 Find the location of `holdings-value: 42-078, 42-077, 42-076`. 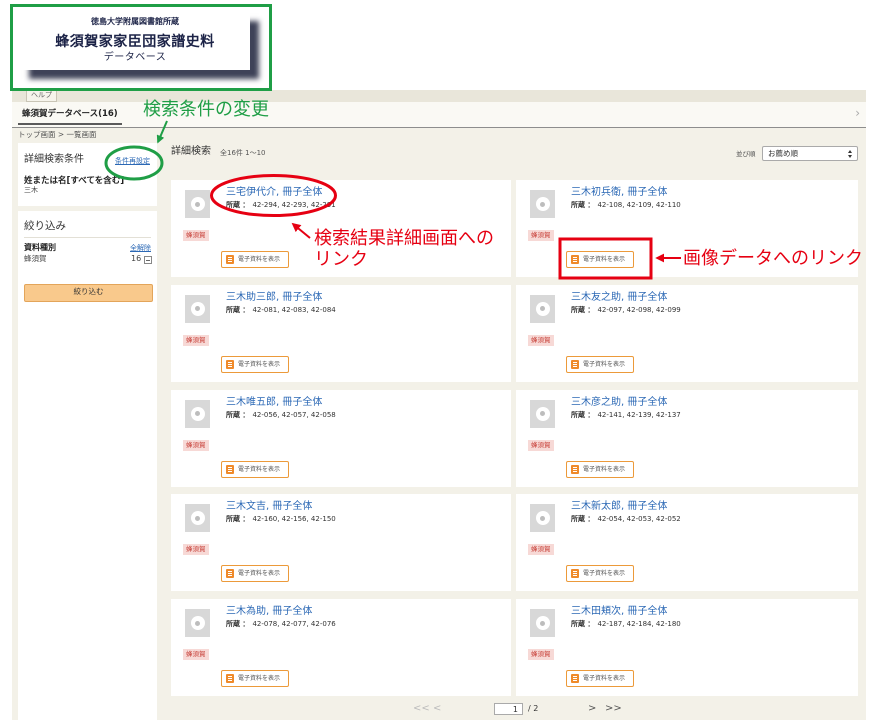

holdings-value: 42-078, 42-077, 42-076 is located at coordinates (294, 624).